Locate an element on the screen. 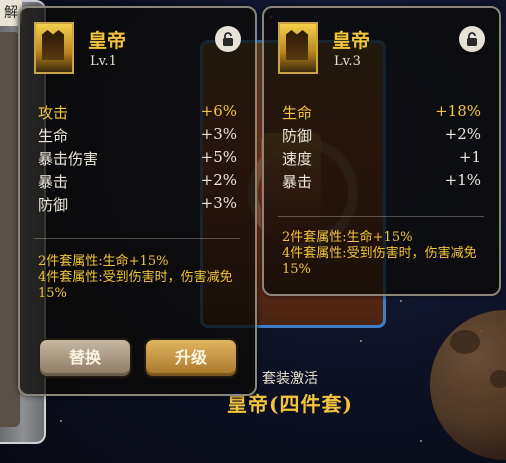 The width and height of the screenshot is (506, 463). stat-value: +1 is located at coordinates (469, 157).